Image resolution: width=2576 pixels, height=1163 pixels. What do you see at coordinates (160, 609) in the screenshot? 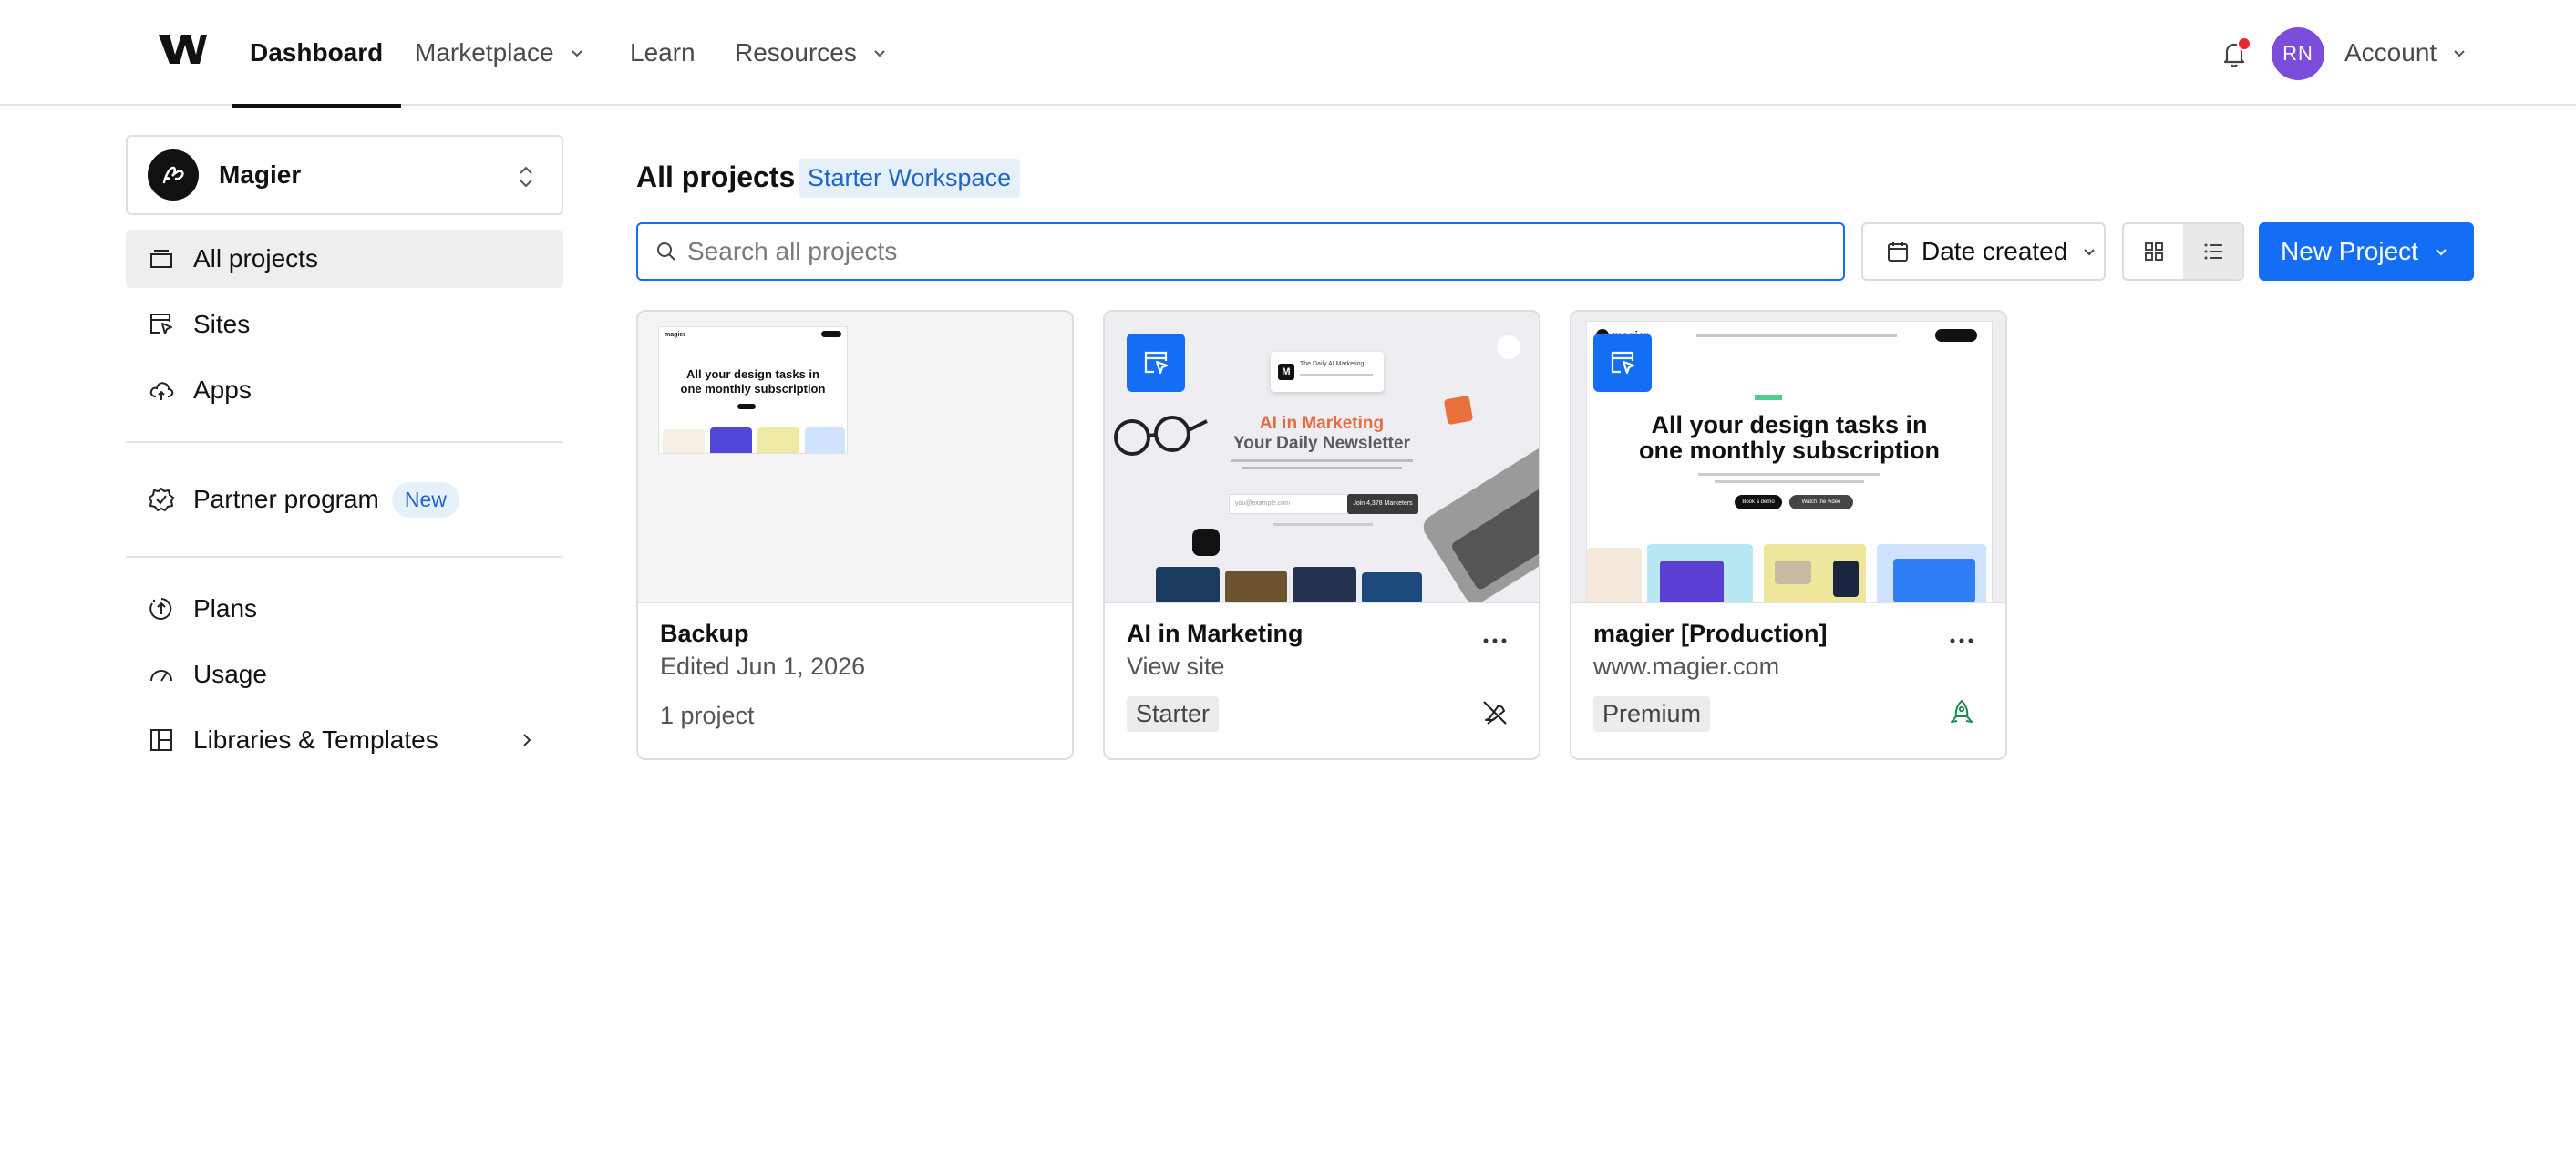
I see `plans-icon` at bounding box center [160, 609].